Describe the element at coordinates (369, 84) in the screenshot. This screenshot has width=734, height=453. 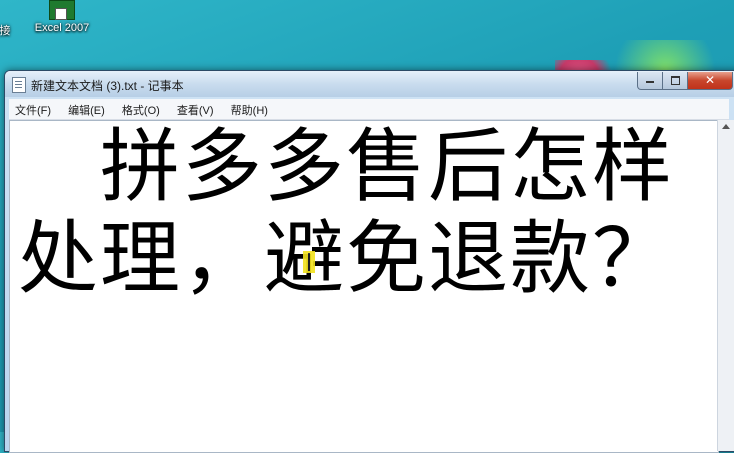
I see `title-bar: 新建文本文档 (3).txt - 记事本 ✕` at that location.